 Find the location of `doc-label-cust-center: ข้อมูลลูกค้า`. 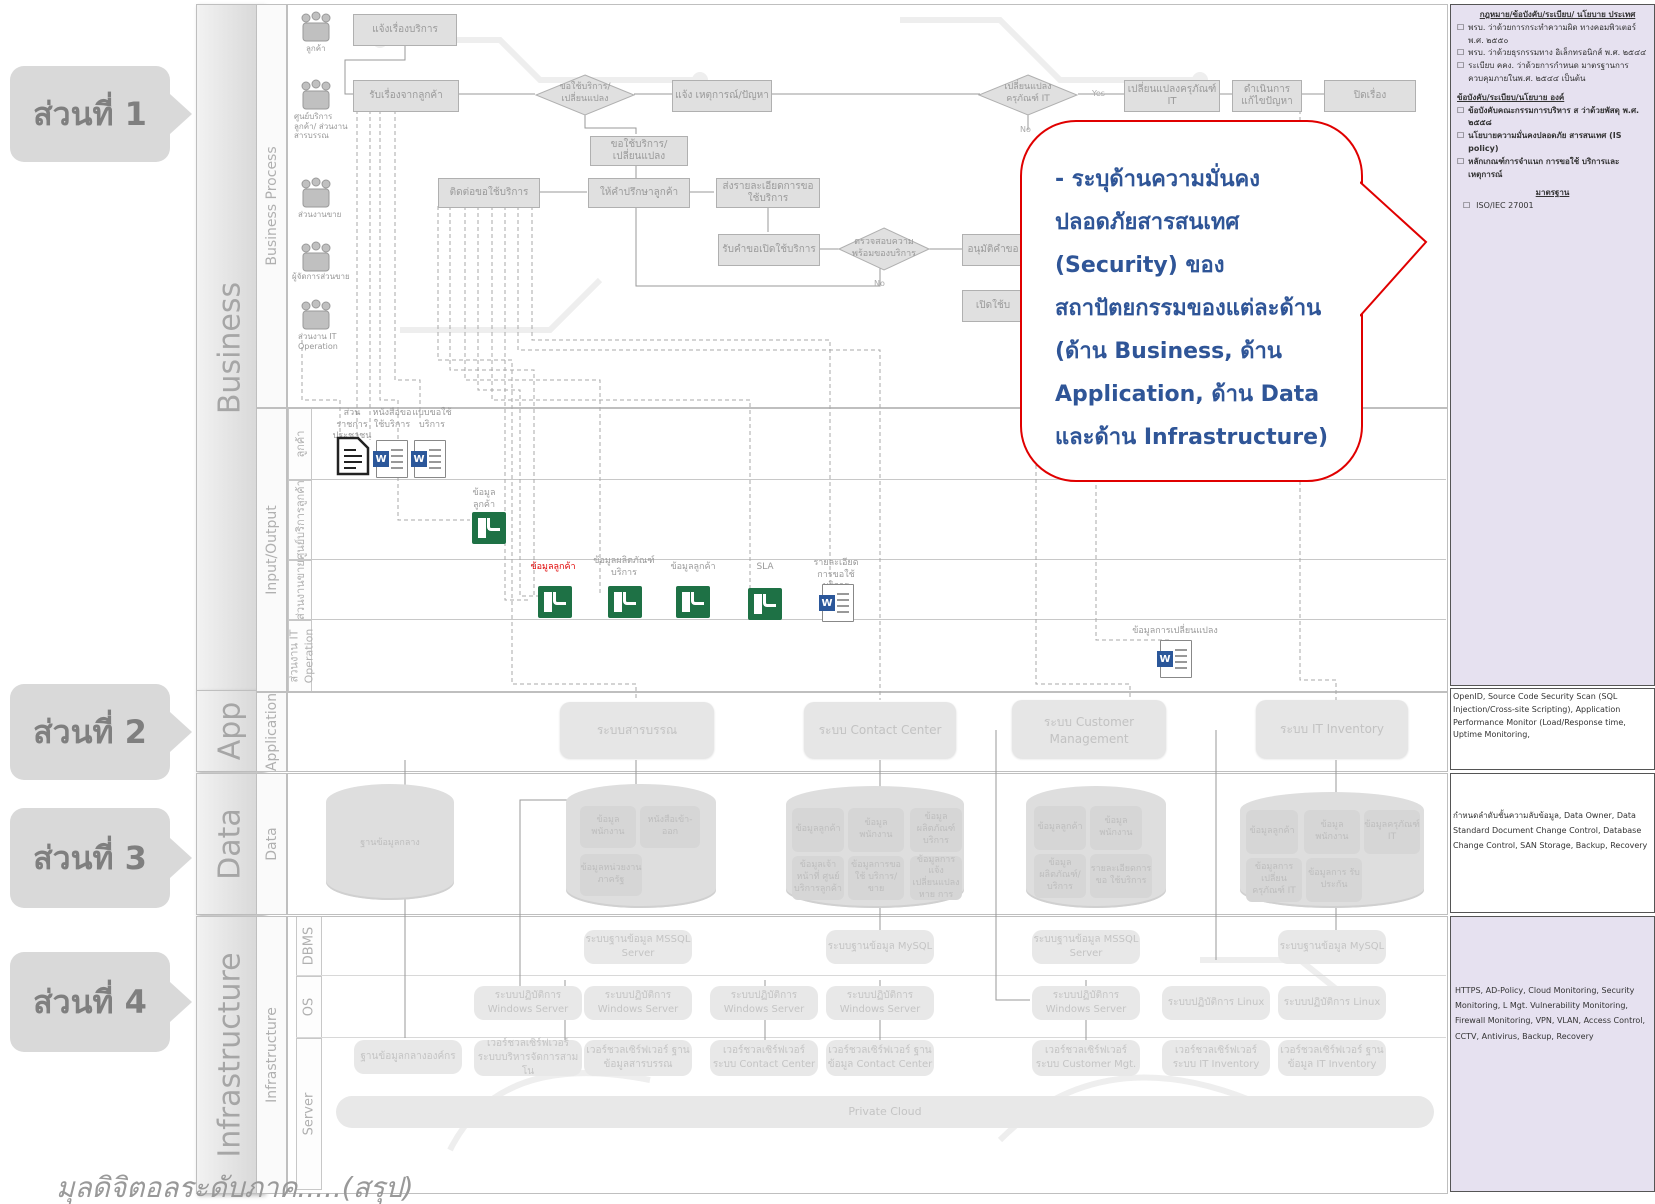

doc-label-cust-center: ข้อมูลลูกค้า is located at coordinates (484, 499).